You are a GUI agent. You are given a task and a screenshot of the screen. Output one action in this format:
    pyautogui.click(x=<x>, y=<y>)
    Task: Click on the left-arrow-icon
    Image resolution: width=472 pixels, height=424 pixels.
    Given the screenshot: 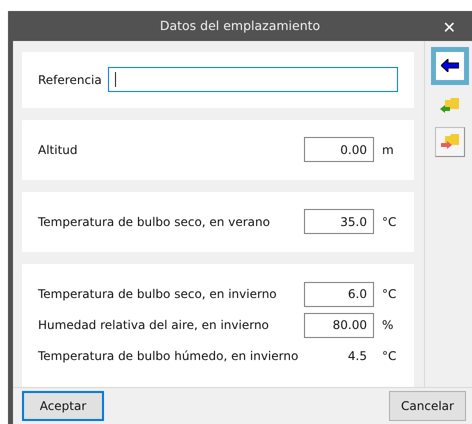 What is the action you would take?
    pyautogui.click(x=450, y=65)
    